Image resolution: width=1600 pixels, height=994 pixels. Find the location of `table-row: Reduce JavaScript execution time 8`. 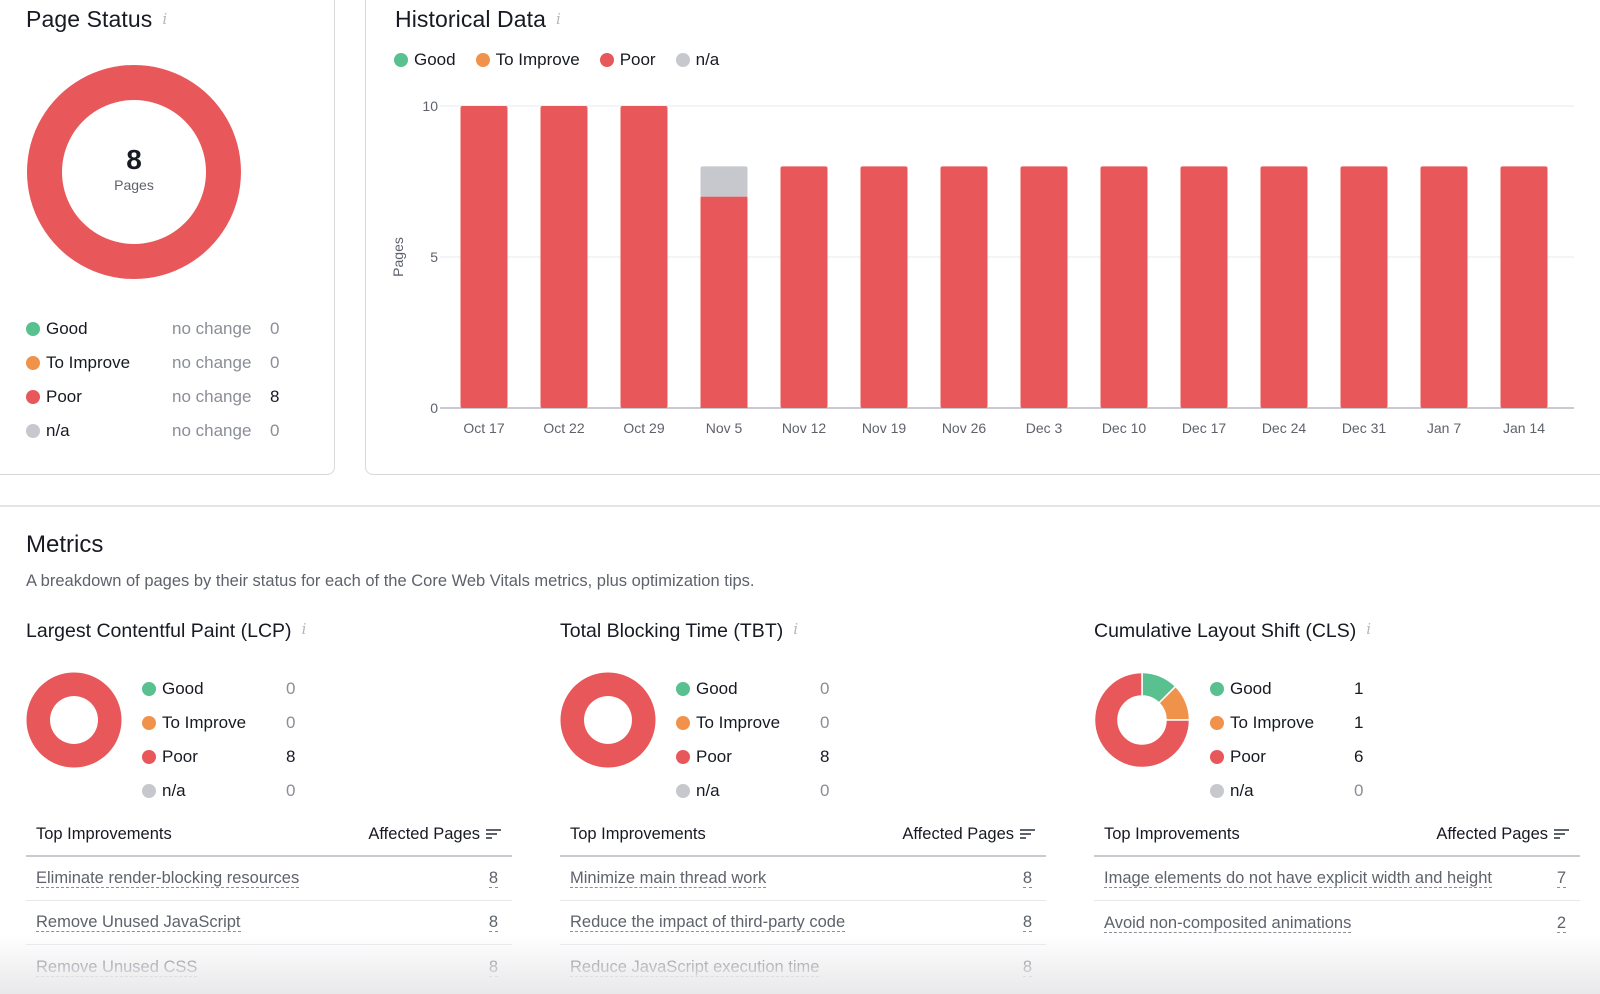

table-row: Reduce JavaScript execution time 8 is located at coordinates (803, 967).